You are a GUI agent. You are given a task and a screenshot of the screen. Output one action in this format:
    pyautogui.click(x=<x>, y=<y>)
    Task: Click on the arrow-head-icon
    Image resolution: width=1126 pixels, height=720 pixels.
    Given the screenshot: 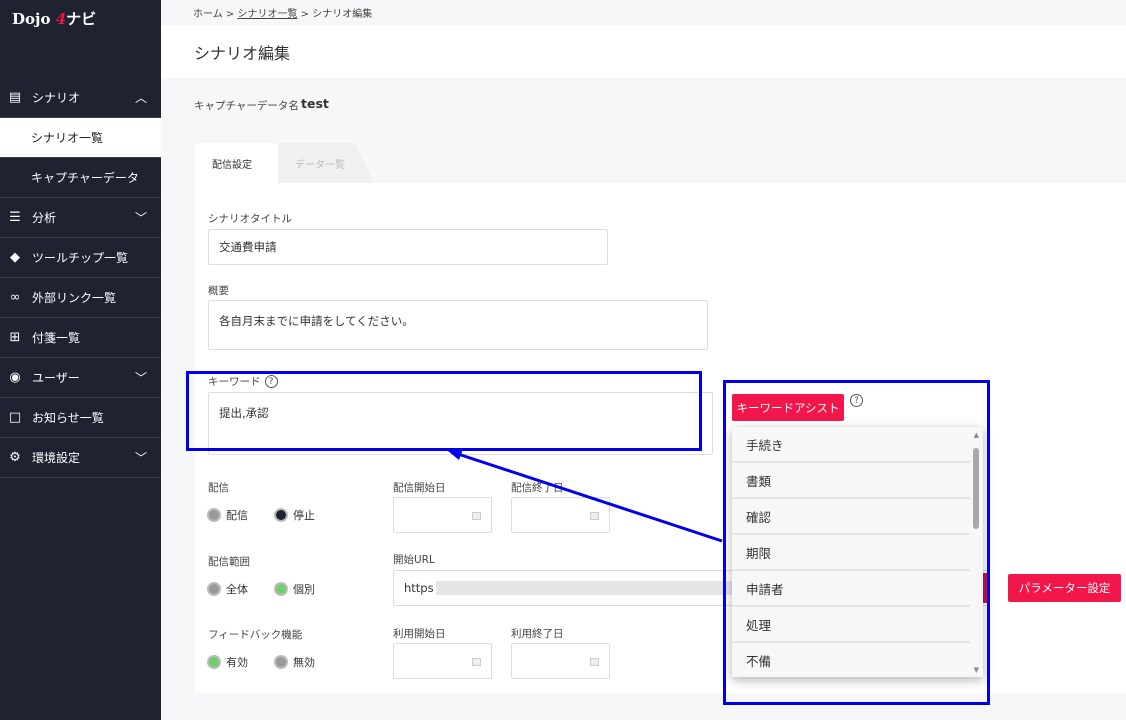 What is the action you would take?
    pyautogui.click(x=455, y=454)
    